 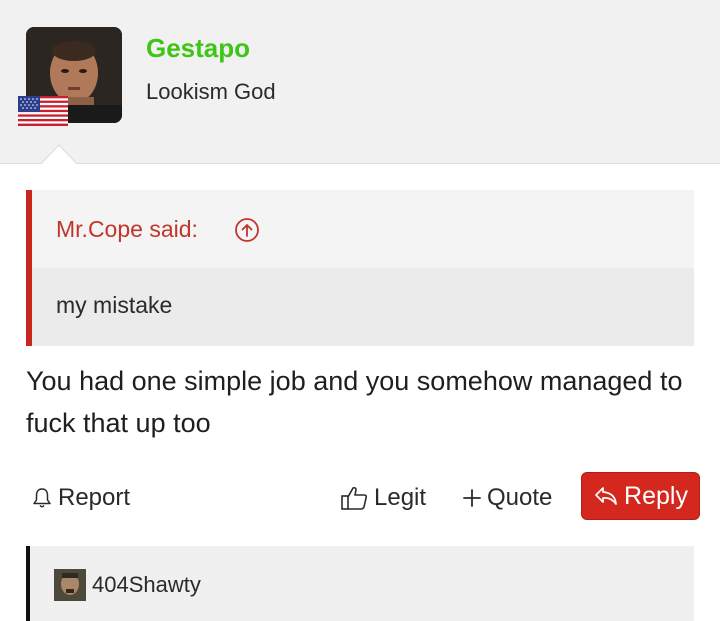 I want to click on report-button: Report, so click(x=80, y=498).